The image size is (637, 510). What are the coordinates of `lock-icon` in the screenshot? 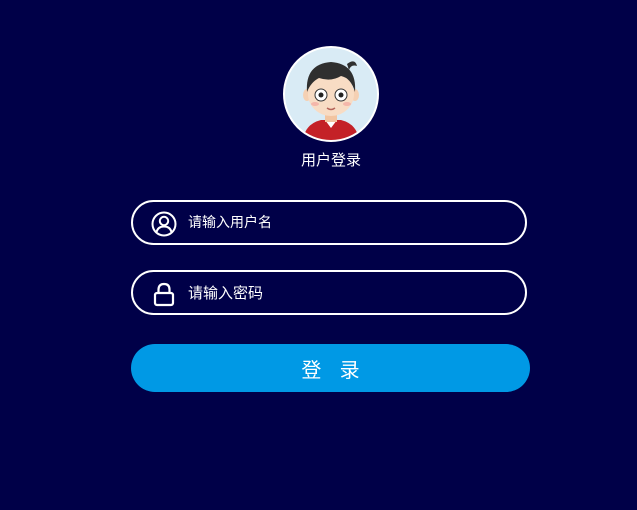 It's located at (164, 294).